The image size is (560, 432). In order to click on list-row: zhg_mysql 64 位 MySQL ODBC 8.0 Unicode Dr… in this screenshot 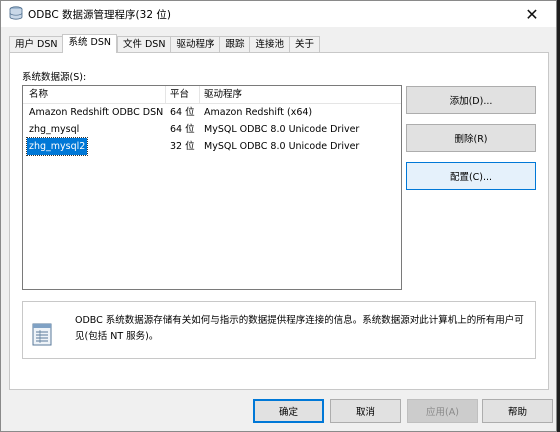, I will do `click(212, 129)`.